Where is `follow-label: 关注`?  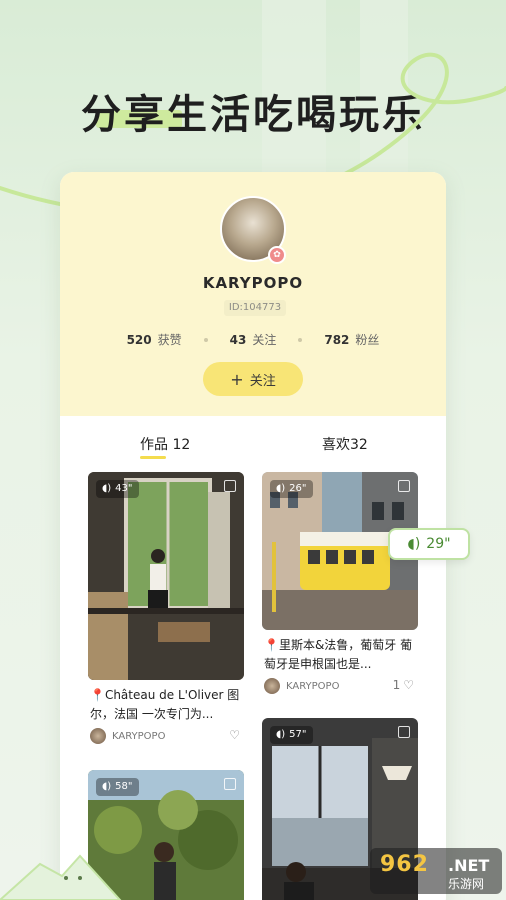
follow-label: 关注 is located at coordinates (262, 381).